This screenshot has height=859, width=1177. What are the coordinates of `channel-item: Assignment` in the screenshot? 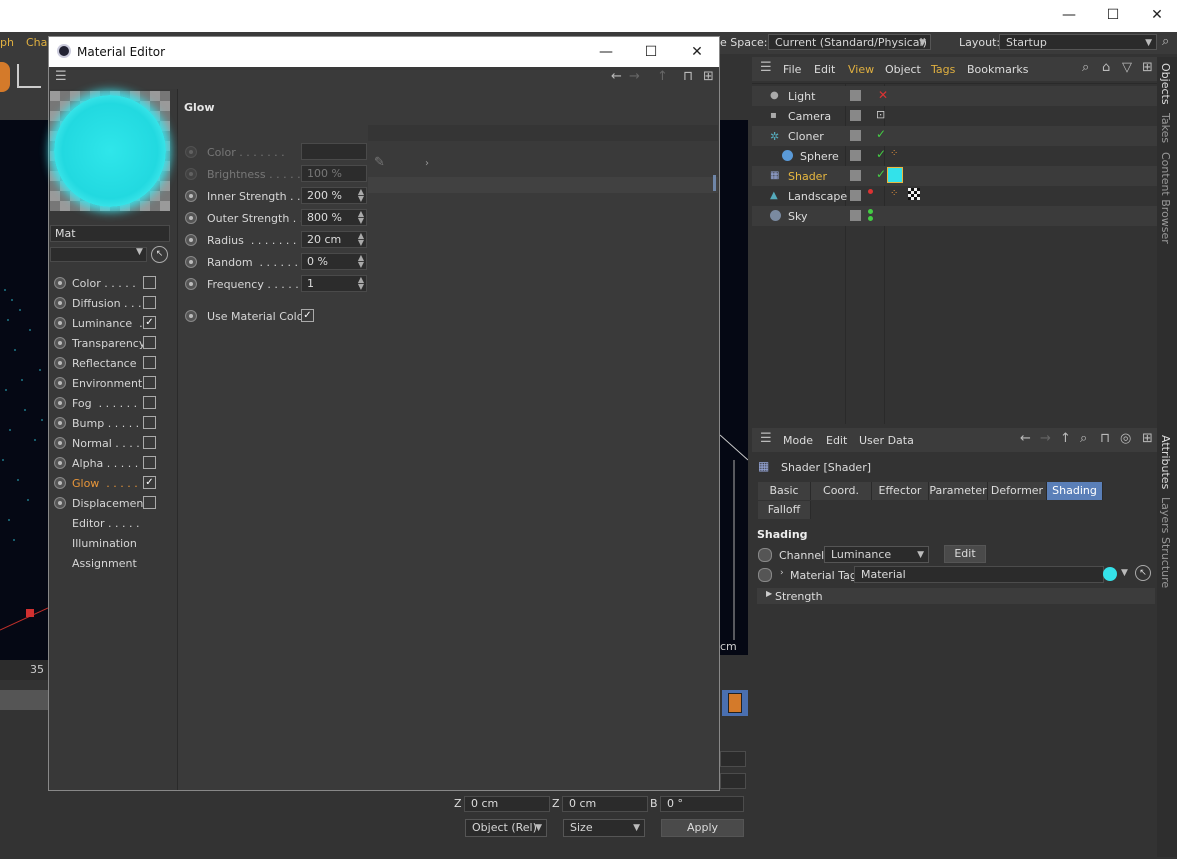 It's located at (113, 563).